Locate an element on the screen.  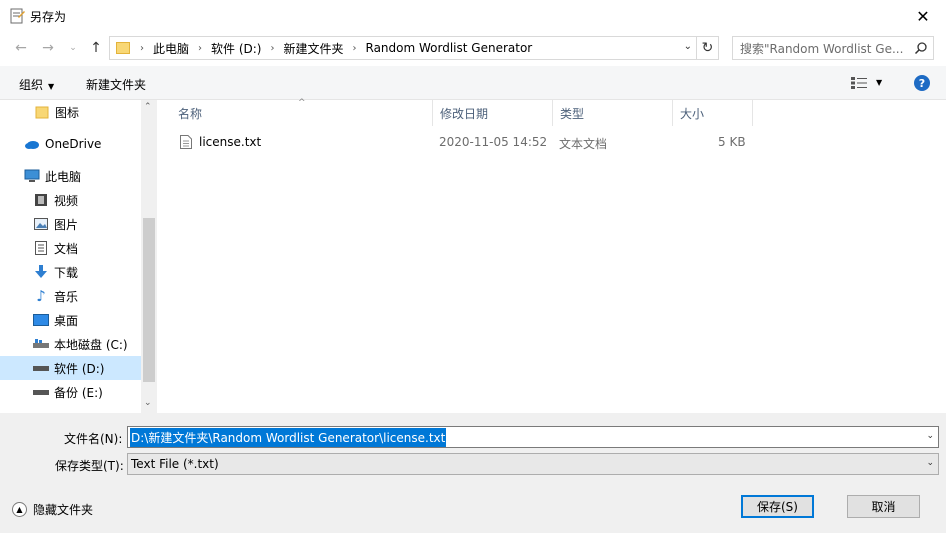
nav-scrollbar: ⌃ ⌄ is located at coordinates (149, 256).